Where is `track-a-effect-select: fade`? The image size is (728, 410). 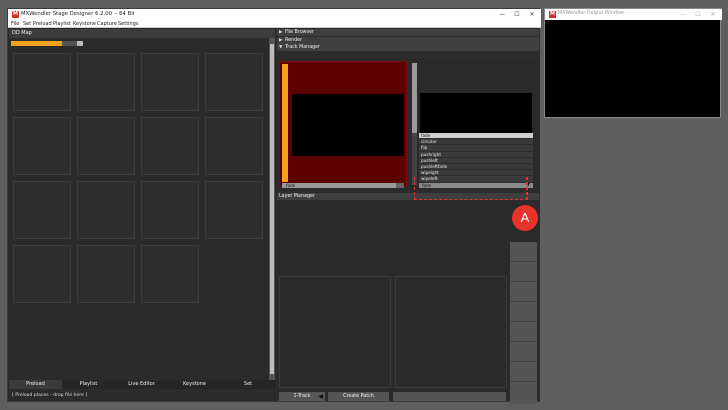
track-a-effect-select: fade is located at coordinates (343, 185).